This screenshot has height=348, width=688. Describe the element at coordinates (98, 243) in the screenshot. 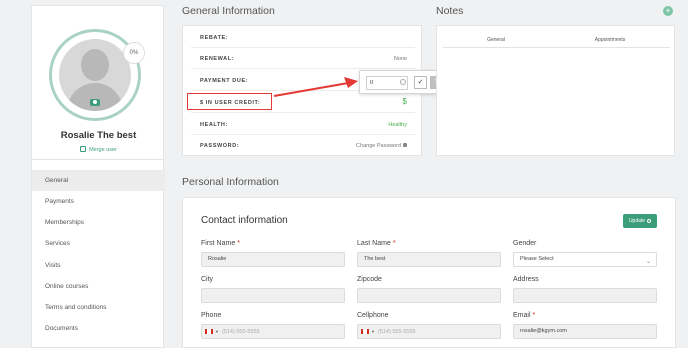

I see `menu-item-services: Services` at that location.